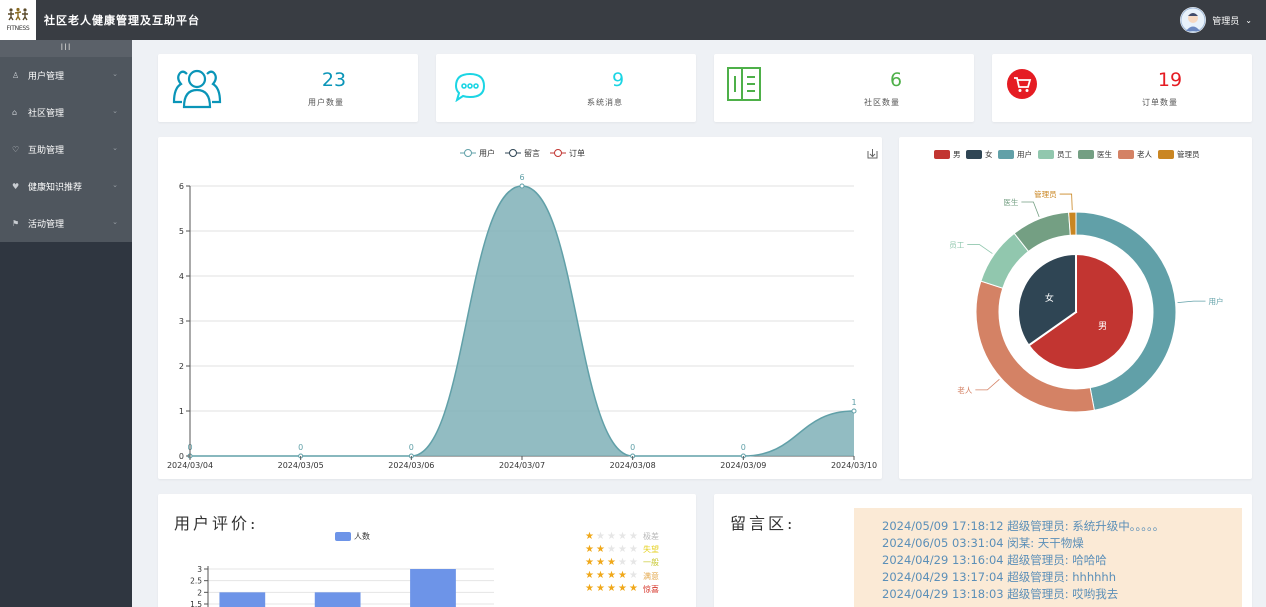  Describe the element at coordinates (334, 80) in the screenshot. I see `stat-value: 23` at that location.